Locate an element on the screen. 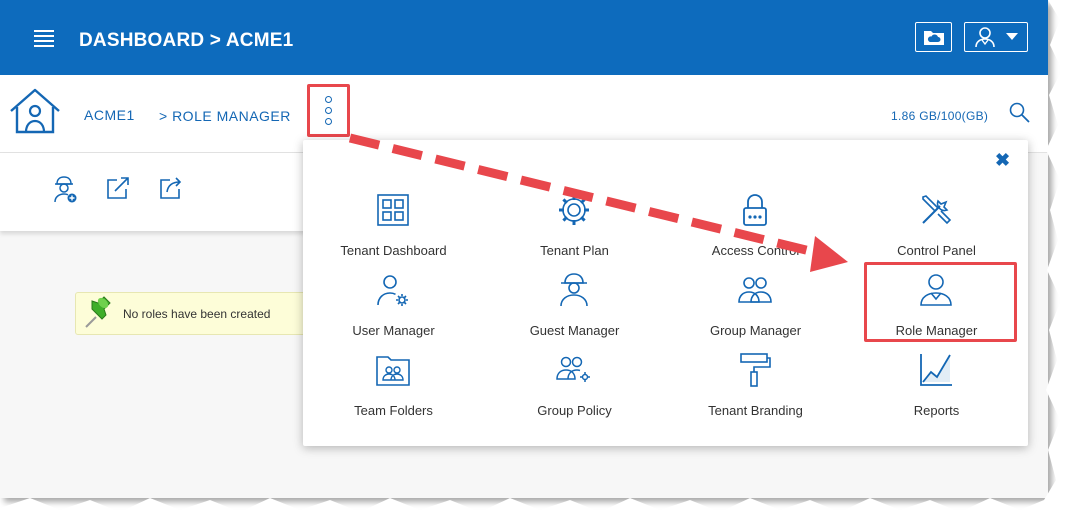 This screenshot has width=1076, height=526. toast-message: No roles have been created is located at coordinates (197, 314).